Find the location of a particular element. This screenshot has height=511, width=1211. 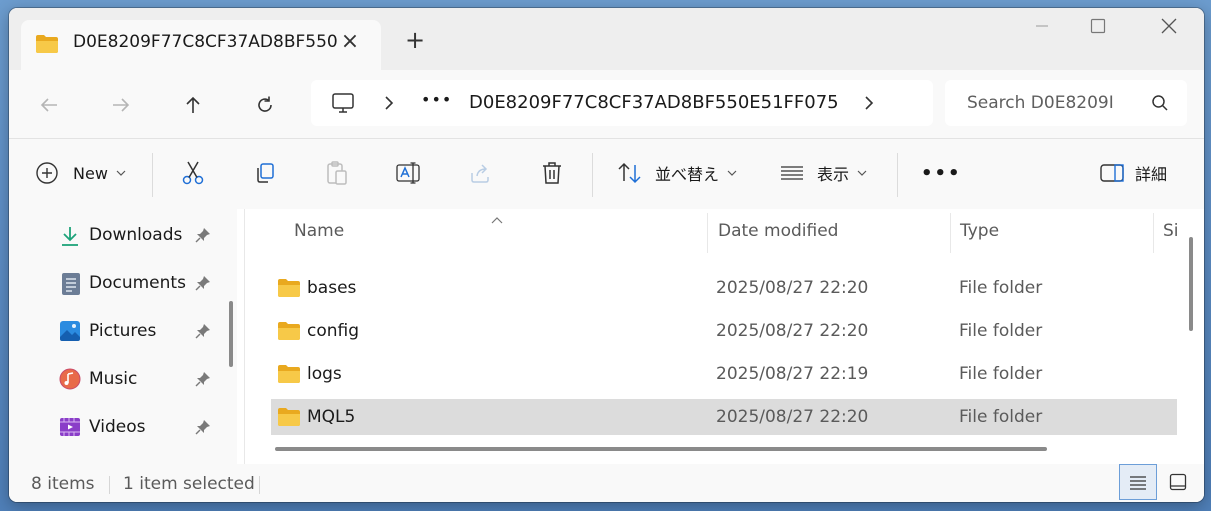

tiles-view-icon is located at coordinates (1178, 482).